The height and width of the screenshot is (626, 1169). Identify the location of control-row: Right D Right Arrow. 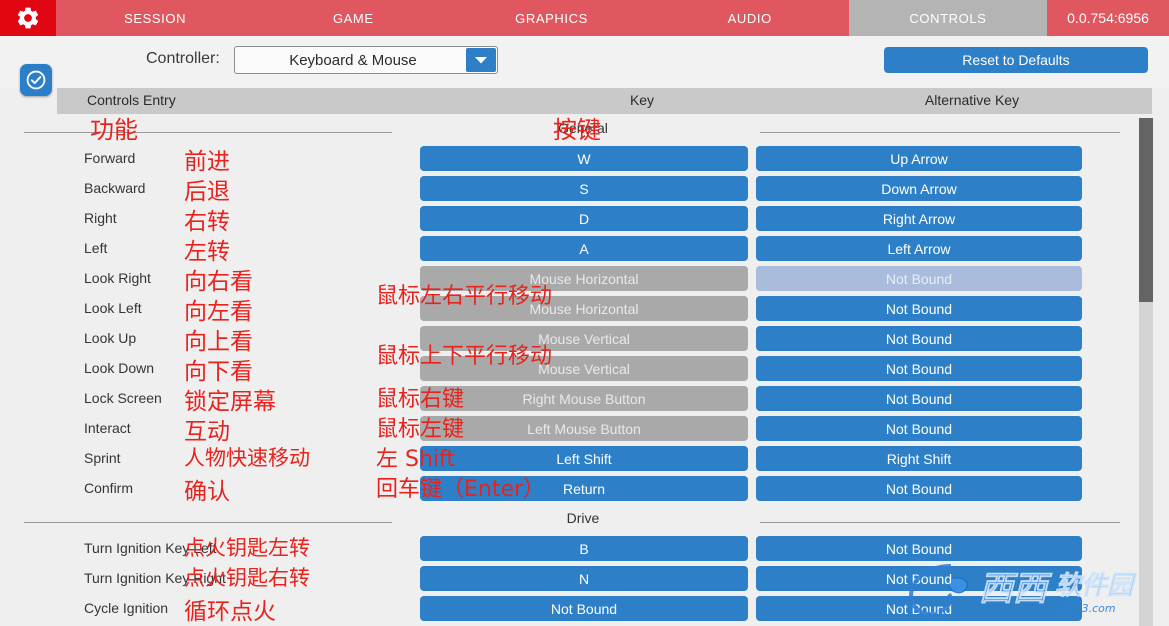
(569, 219).